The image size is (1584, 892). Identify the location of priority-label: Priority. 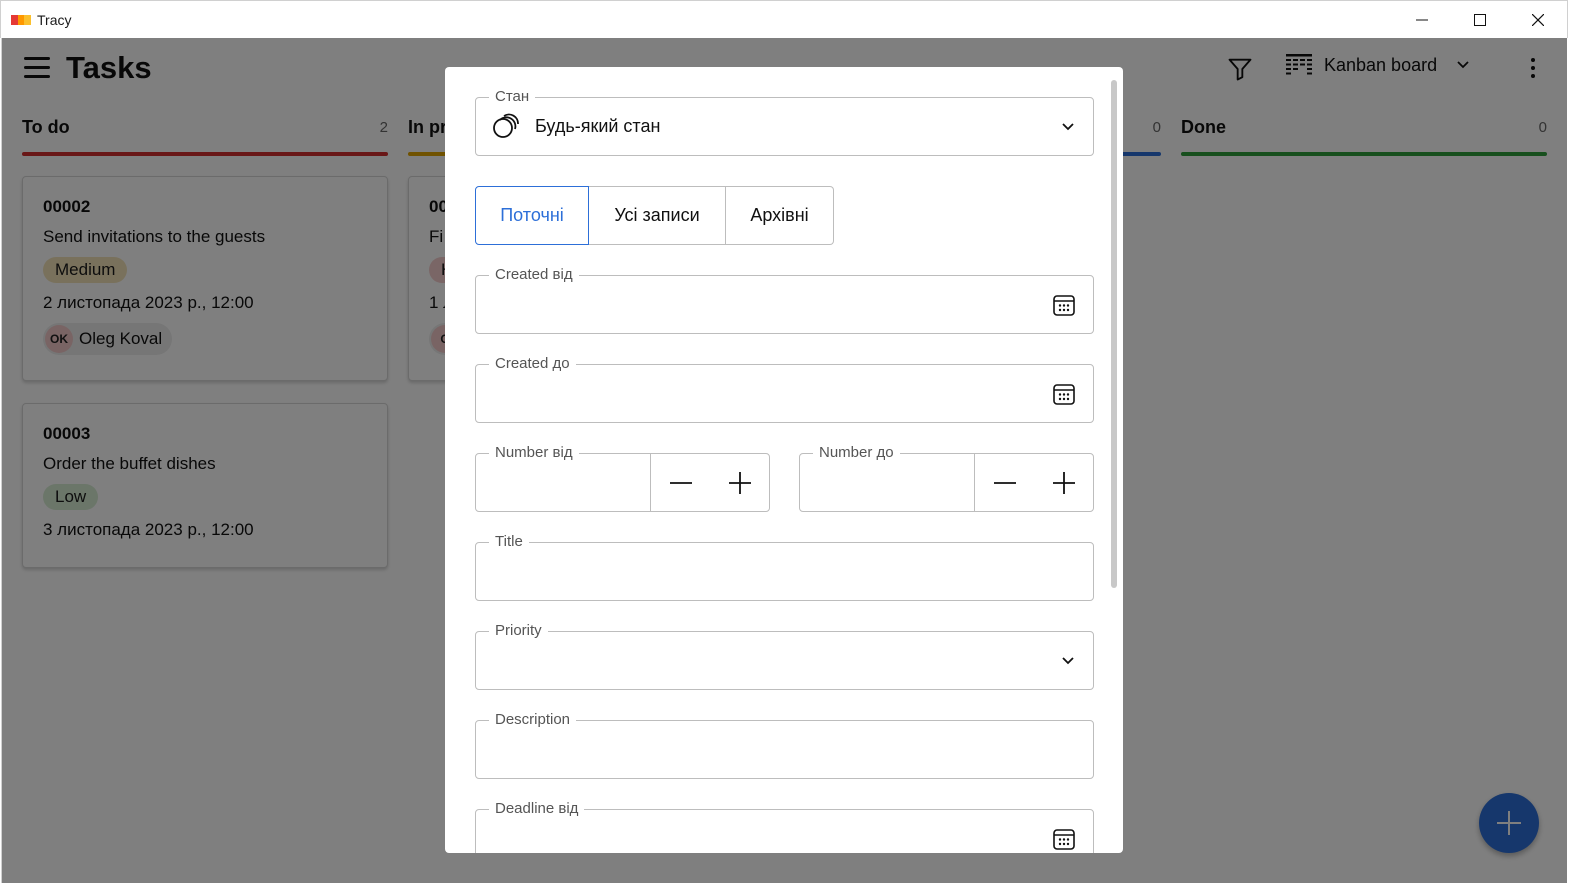
(518, 631).